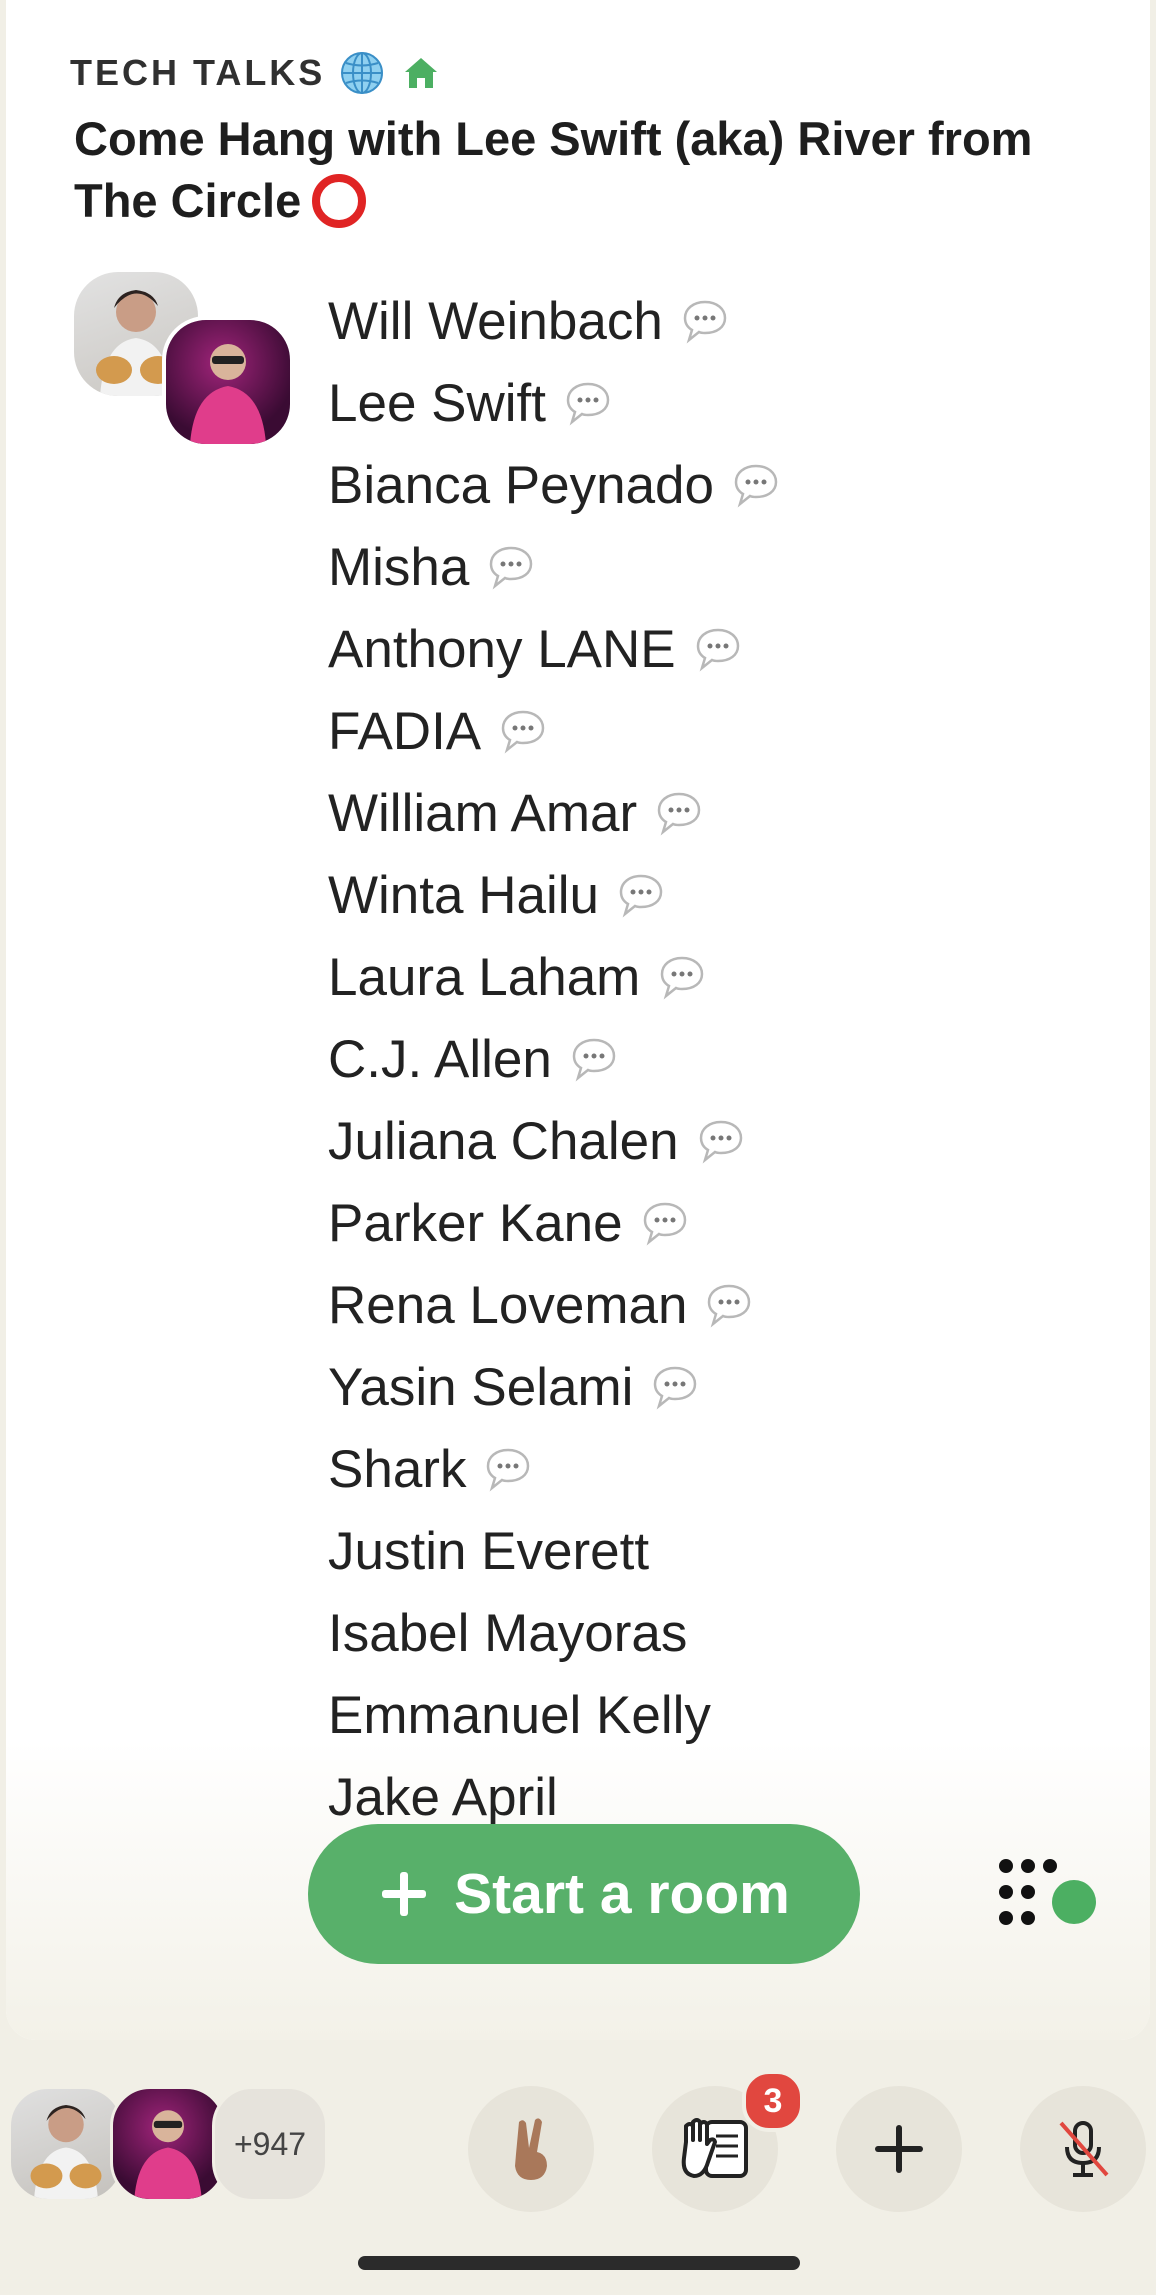 The height and width of the screenshot is (2295, 1156). What do you see at coordinates (339, 200) in the screenshot?
I see `red-circle-icon` at bounding box center [339, 200].